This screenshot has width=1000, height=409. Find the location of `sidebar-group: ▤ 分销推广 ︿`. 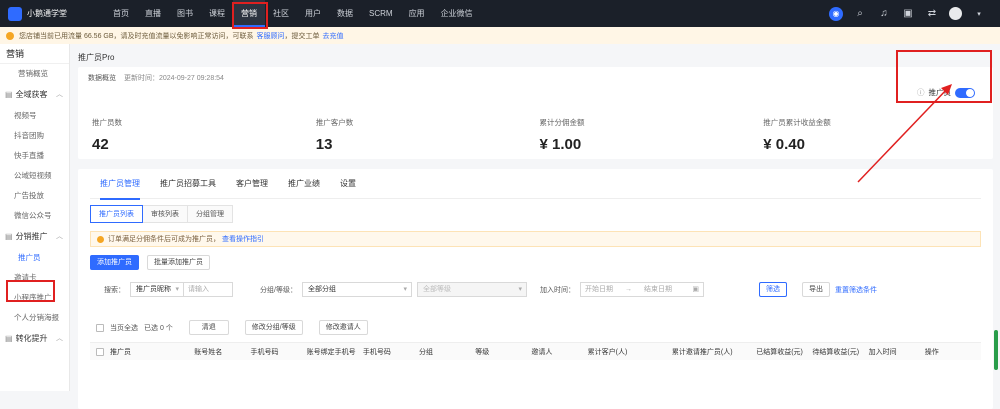

sidebar-group: ▤ 分销推广 ︿ is located at coordinates (34, 237).